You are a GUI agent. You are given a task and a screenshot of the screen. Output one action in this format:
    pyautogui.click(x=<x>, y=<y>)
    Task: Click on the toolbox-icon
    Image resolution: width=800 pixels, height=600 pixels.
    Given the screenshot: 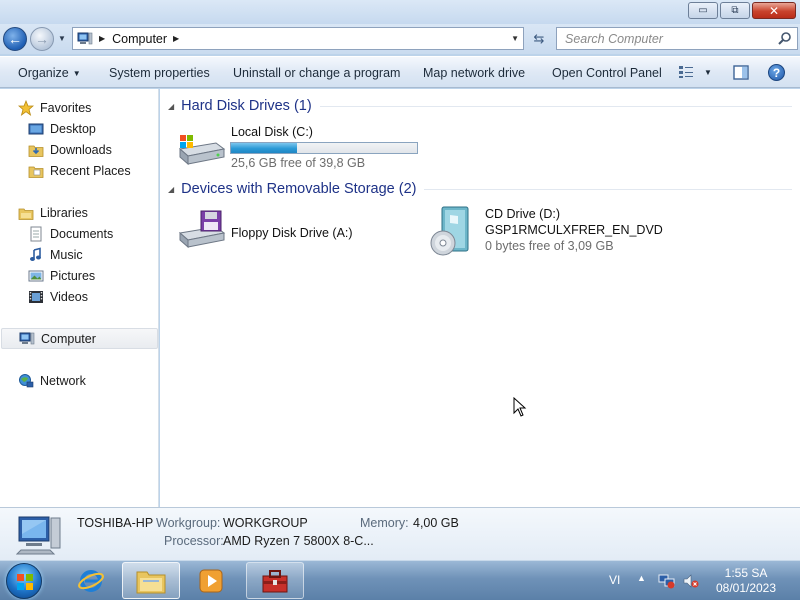 What is the action you would take?
    pyautogui.click(x=275, y=580)
    